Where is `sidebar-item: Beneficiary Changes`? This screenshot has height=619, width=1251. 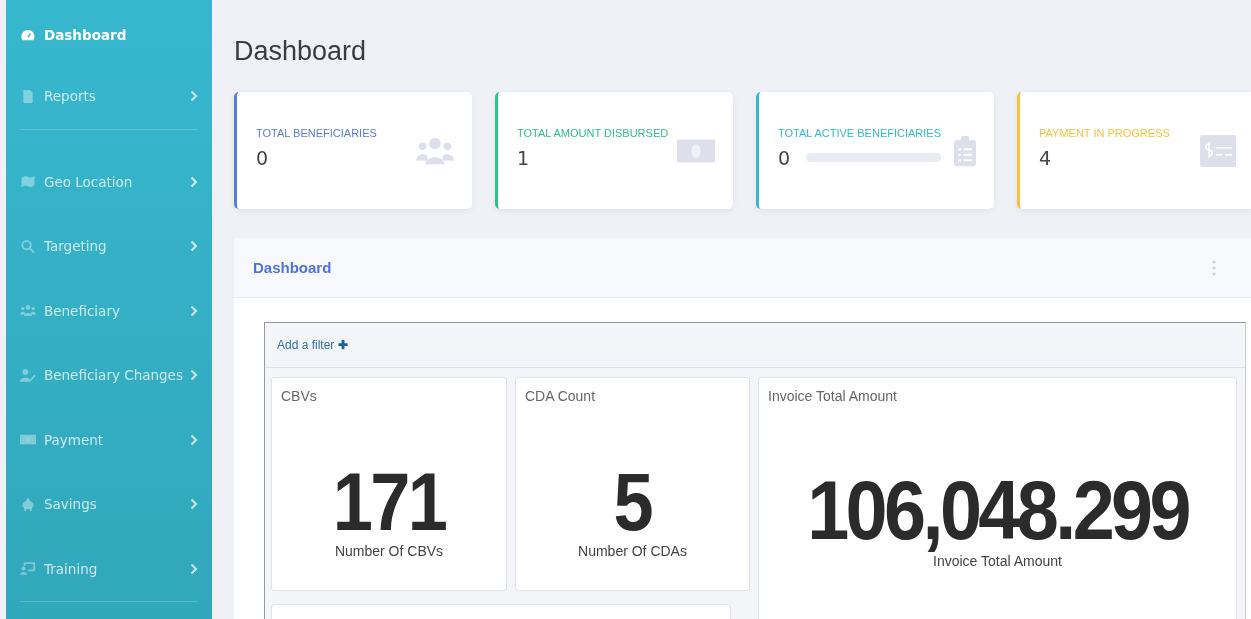 sidebar-item: Beneficiary Changes is located at coordinates (109, 375).